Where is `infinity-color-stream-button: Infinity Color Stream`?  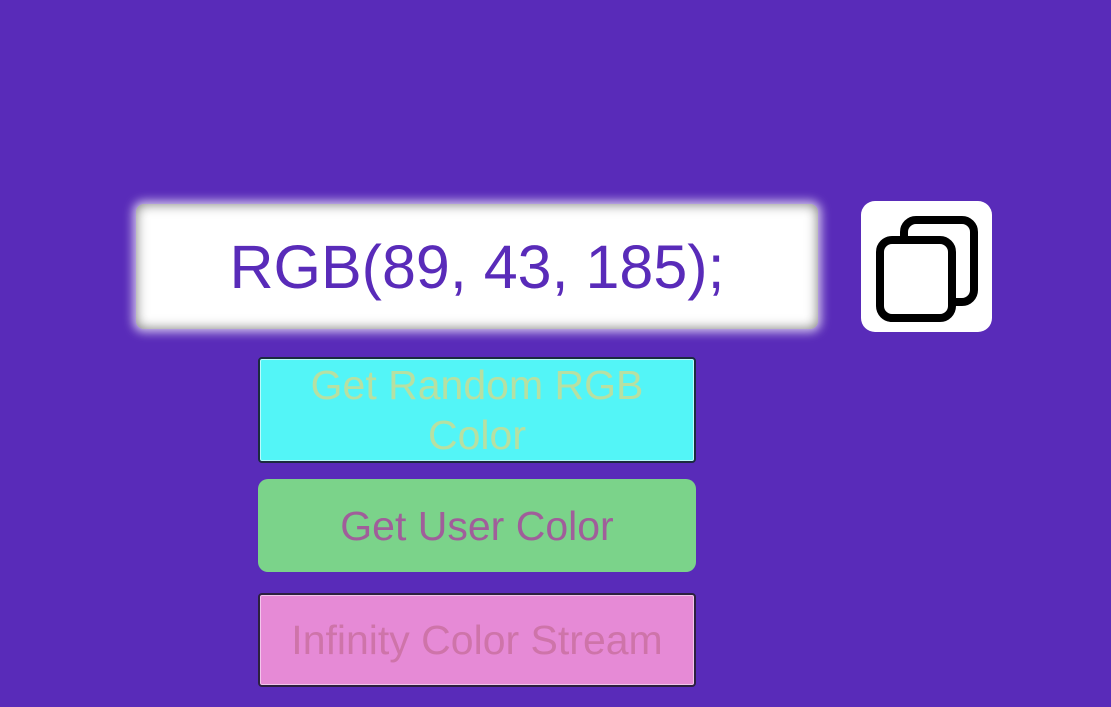
infinity-color-stream-button: Infinity Color Stream is located at coordinates (477, 640).